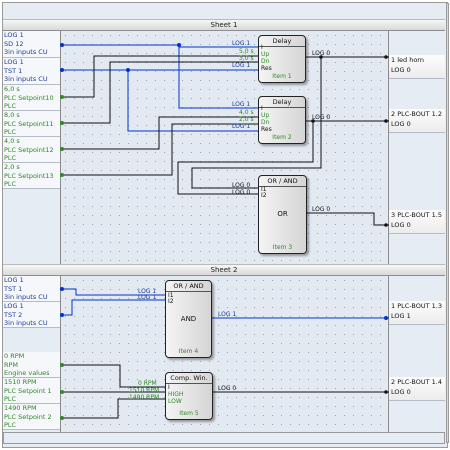 The height and width of the screenshot is (450, 450). Describe the element at coordinates (189, 413) in the screenshot. I see `block-item-label: Item 5` at that location.